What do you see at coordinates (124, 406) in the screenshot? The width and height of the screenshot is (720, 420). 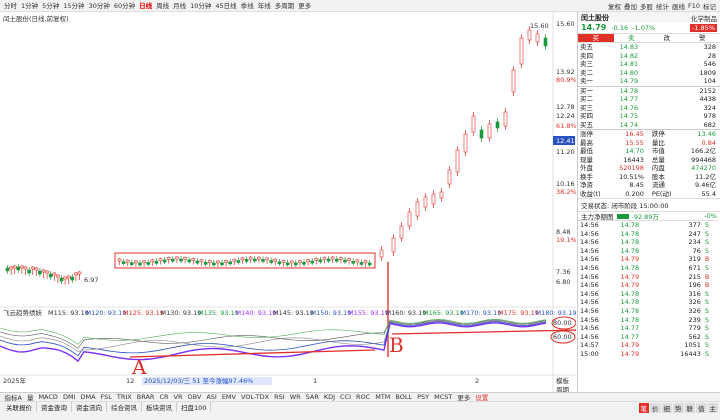 I see `bottom-tab: 综合资讯` at bounding box center [124, 406].